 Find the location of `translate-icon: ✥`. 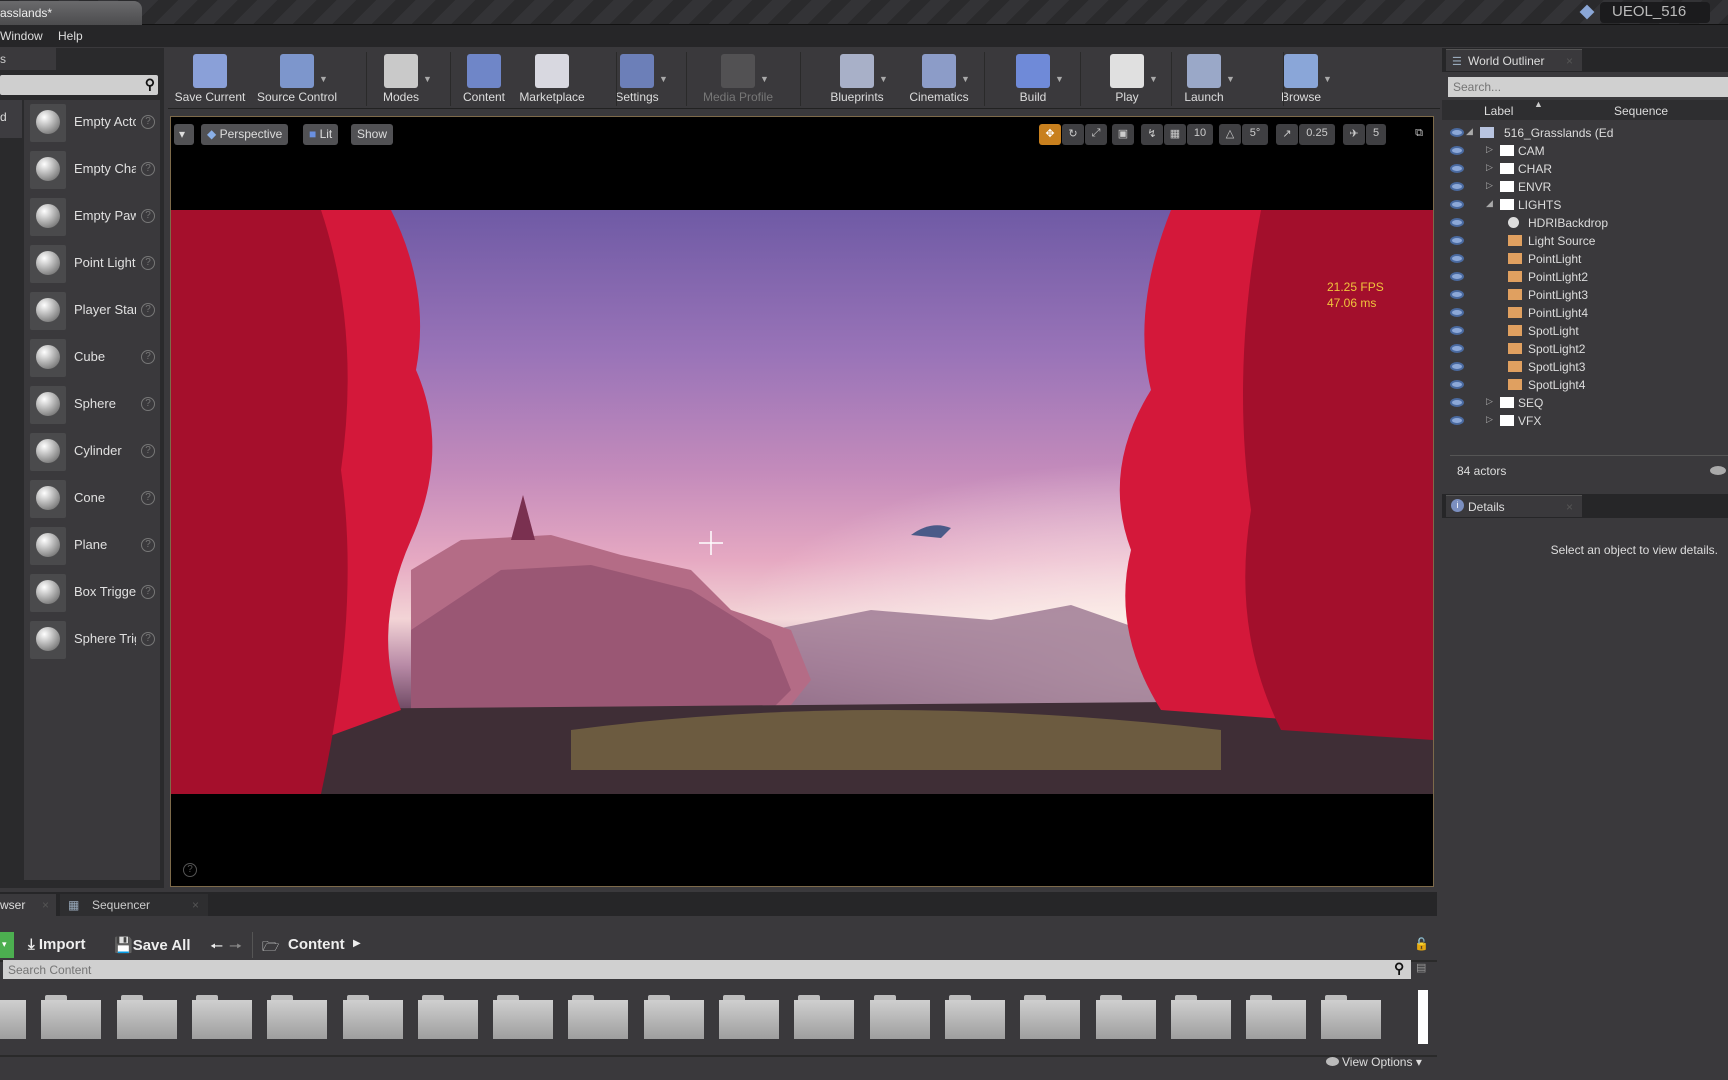

translate-icon: ✥ is located at coordinates (1050, 134).